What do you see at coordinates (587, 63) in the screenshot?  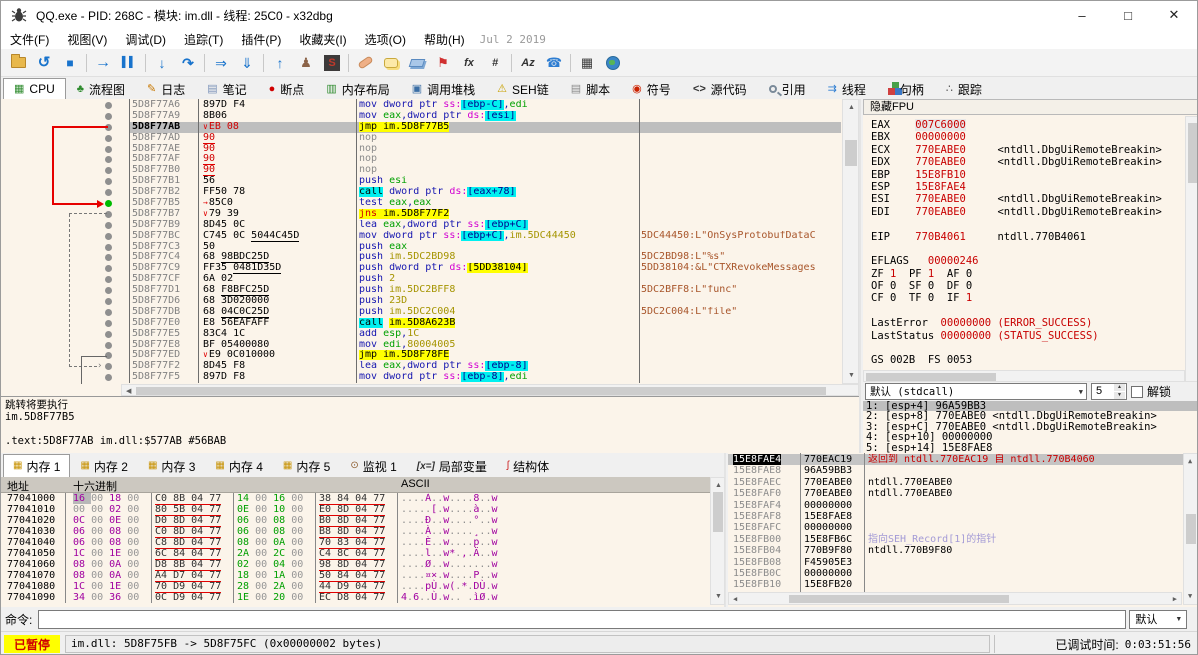 I see `calculator-button: ▦` at bounding box center [587, 63].